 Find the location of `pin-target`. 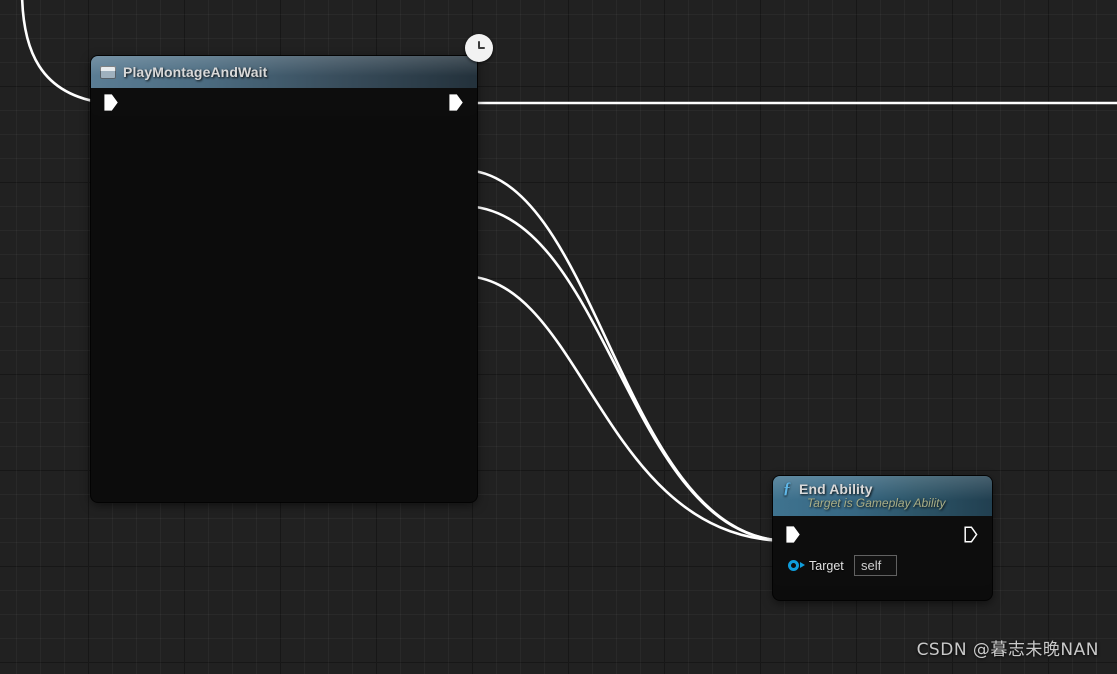

pin-target is located at coordinates (793, 565).